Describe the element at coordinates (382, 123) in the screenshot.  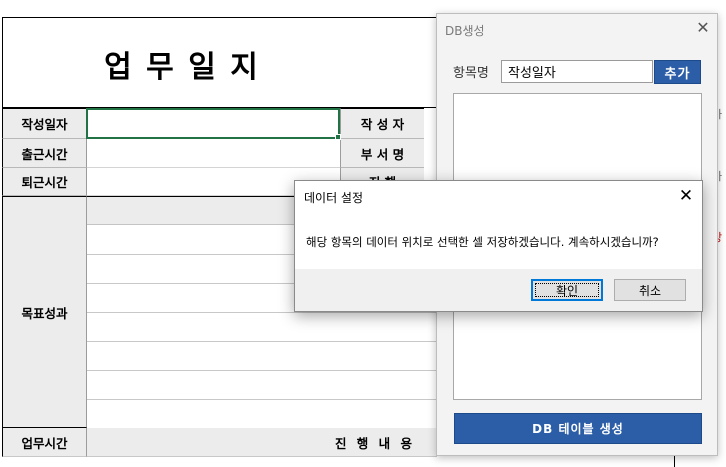
I see `label-author: 작 성 자` at that location.